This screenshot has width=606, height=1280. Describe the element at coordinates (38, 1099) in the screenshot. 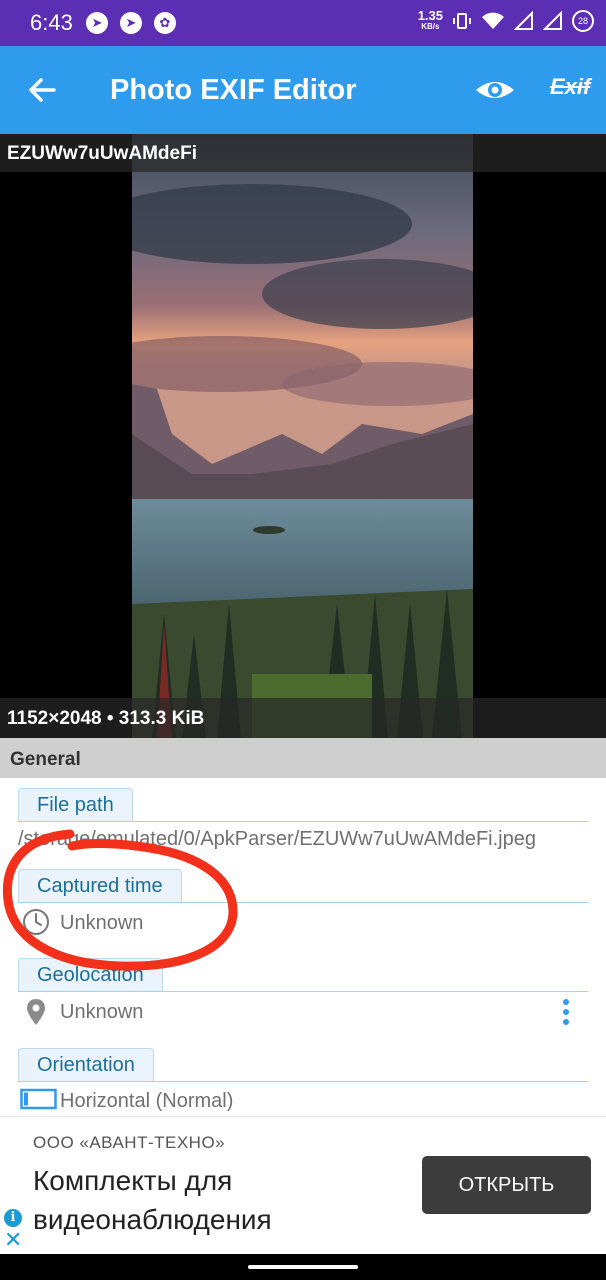

I see `orientation-frame-icon` at that location.